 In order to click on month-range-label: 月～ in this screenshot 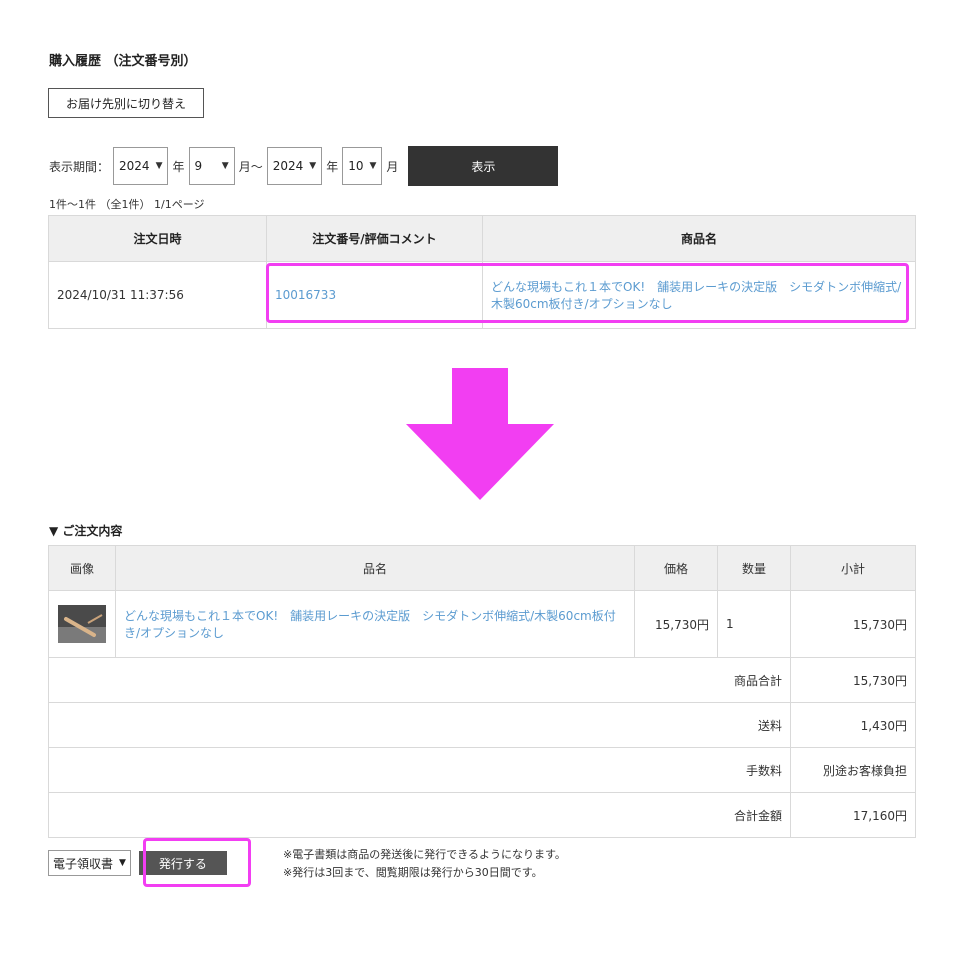, I will do `click(250, 166)`.